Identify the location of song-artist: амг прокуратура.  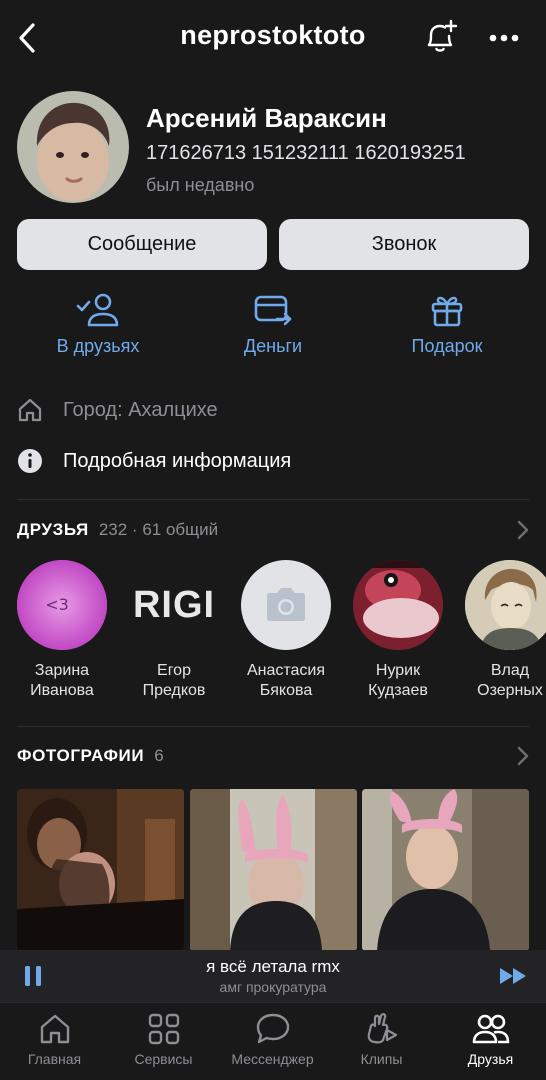
(273, 987).